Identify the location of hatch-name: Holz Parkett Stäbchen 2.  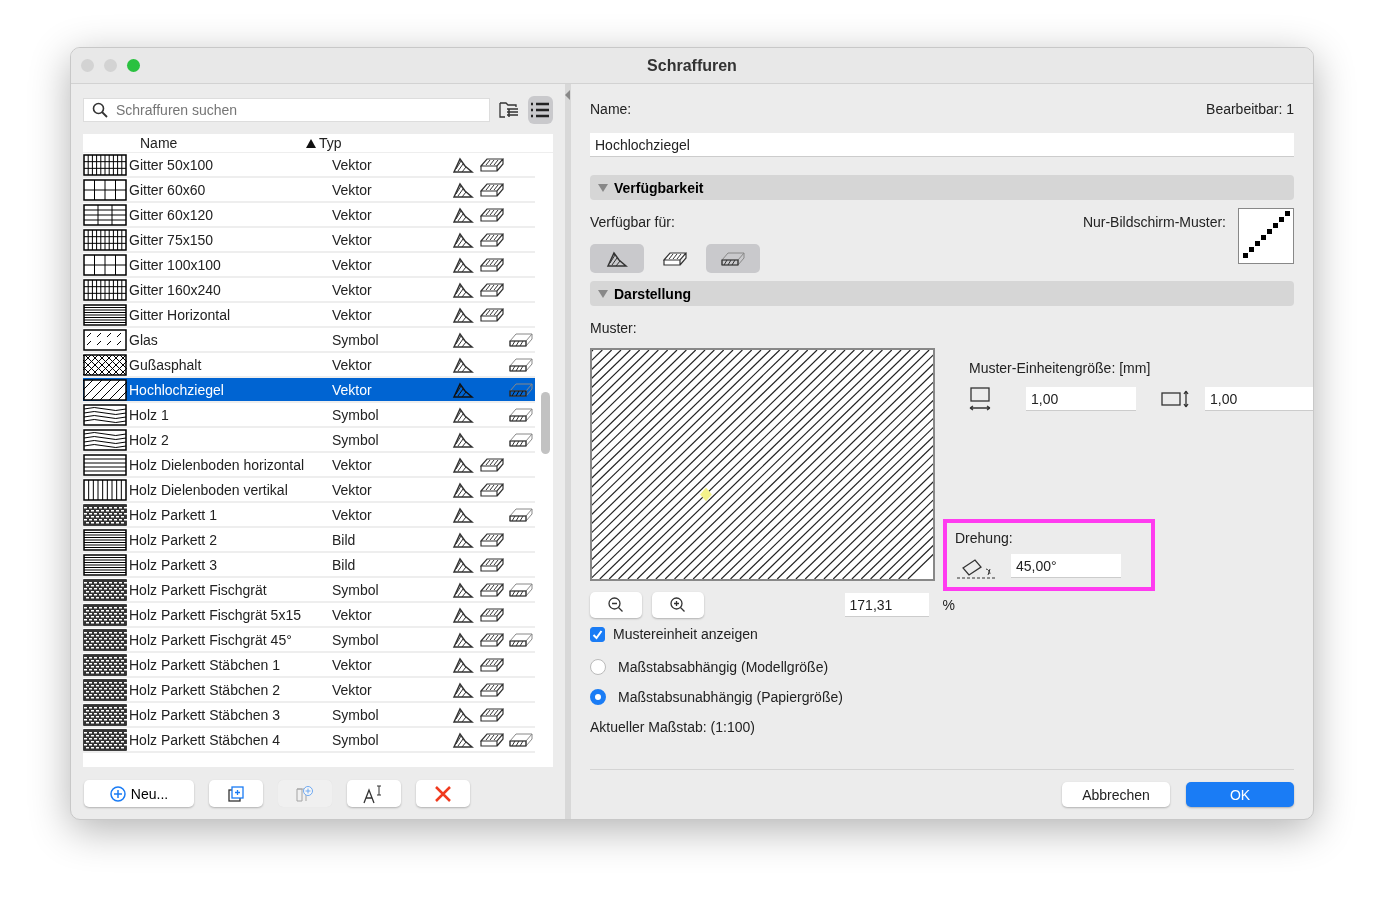
(204, 689).